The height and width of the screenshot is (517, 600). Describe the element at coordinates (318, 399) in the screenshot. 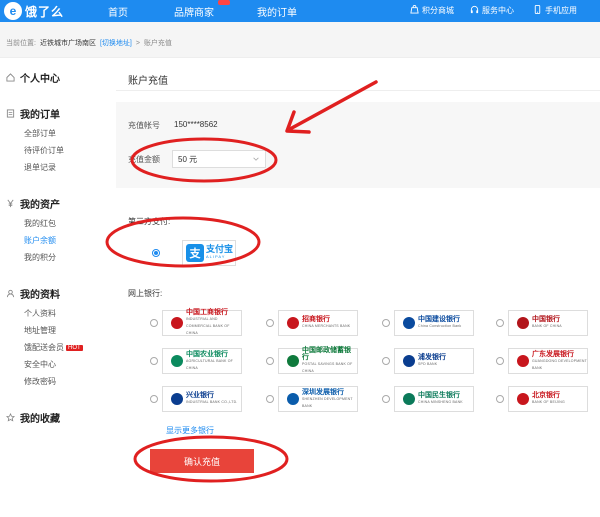

I see `bank-option: 深圳发展银行 SHENZHEN DEVELOPMENT BANK` at that location.